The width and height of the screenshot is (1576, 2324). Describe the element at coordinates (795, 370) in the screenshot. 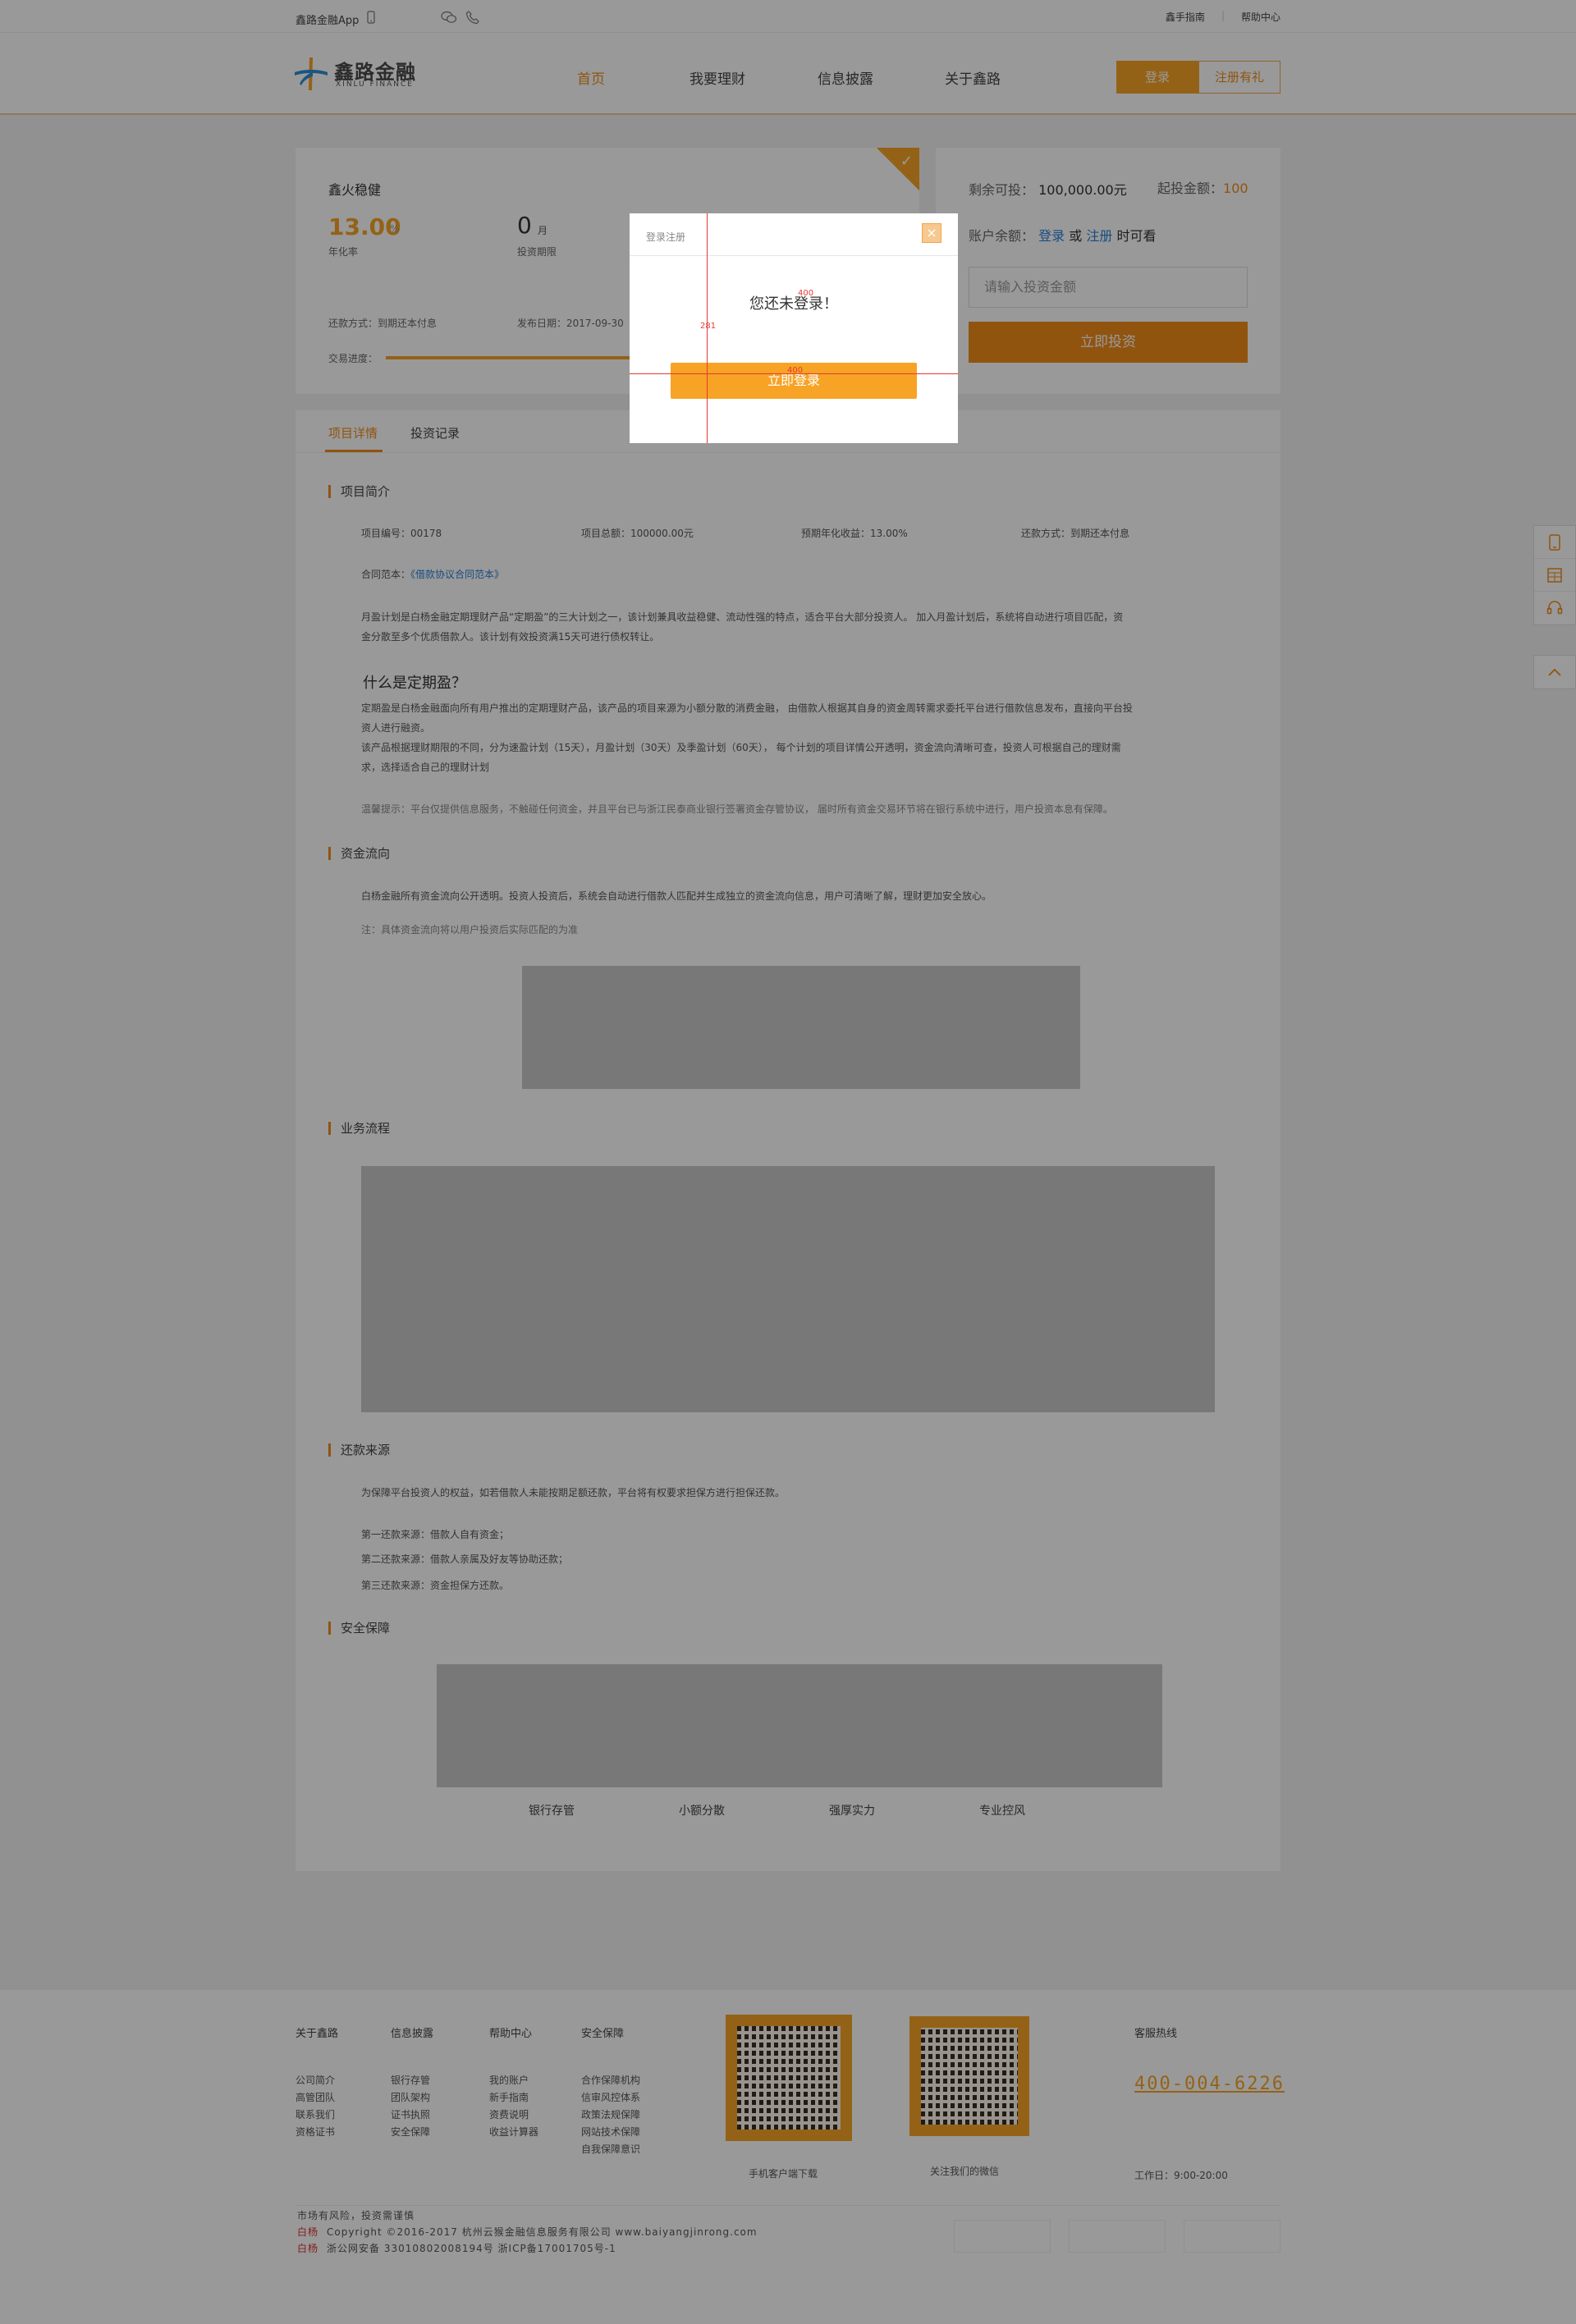

I see `measure-label-width: 400` at that location.